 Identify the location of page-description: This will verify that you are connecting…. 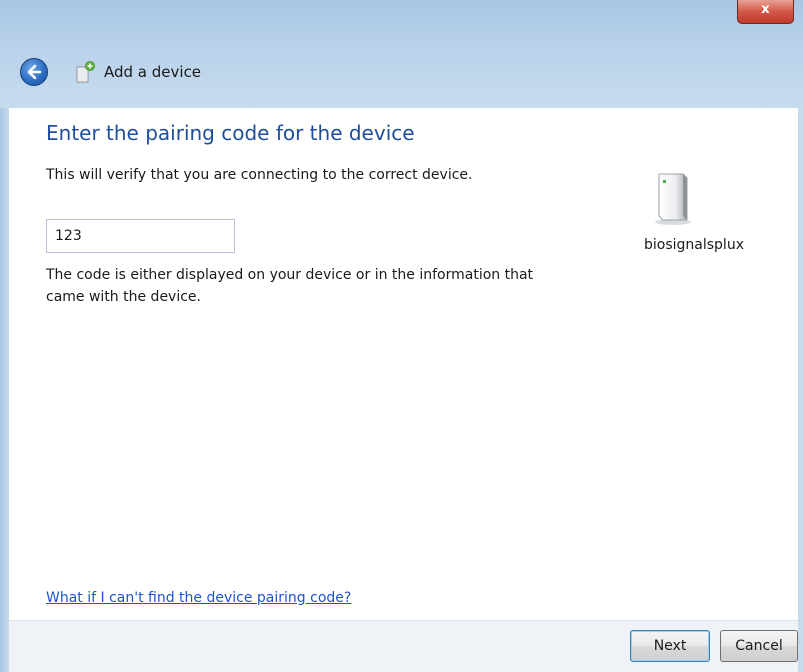
(259, 175).